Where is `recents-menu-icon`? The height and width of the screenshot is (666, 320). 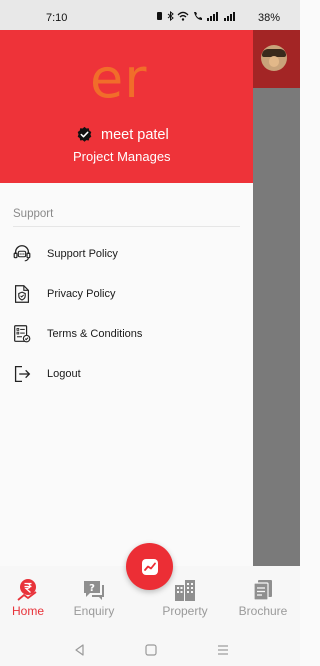
recents-menu-icon is located at coordinates (223, 650).